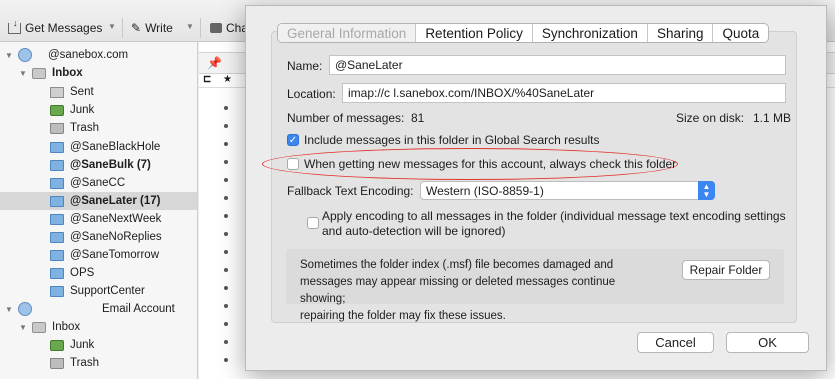  Describe the element at coordinates (675, 342) in the screenshot. I see `cancel-button: Cancel` at that location.